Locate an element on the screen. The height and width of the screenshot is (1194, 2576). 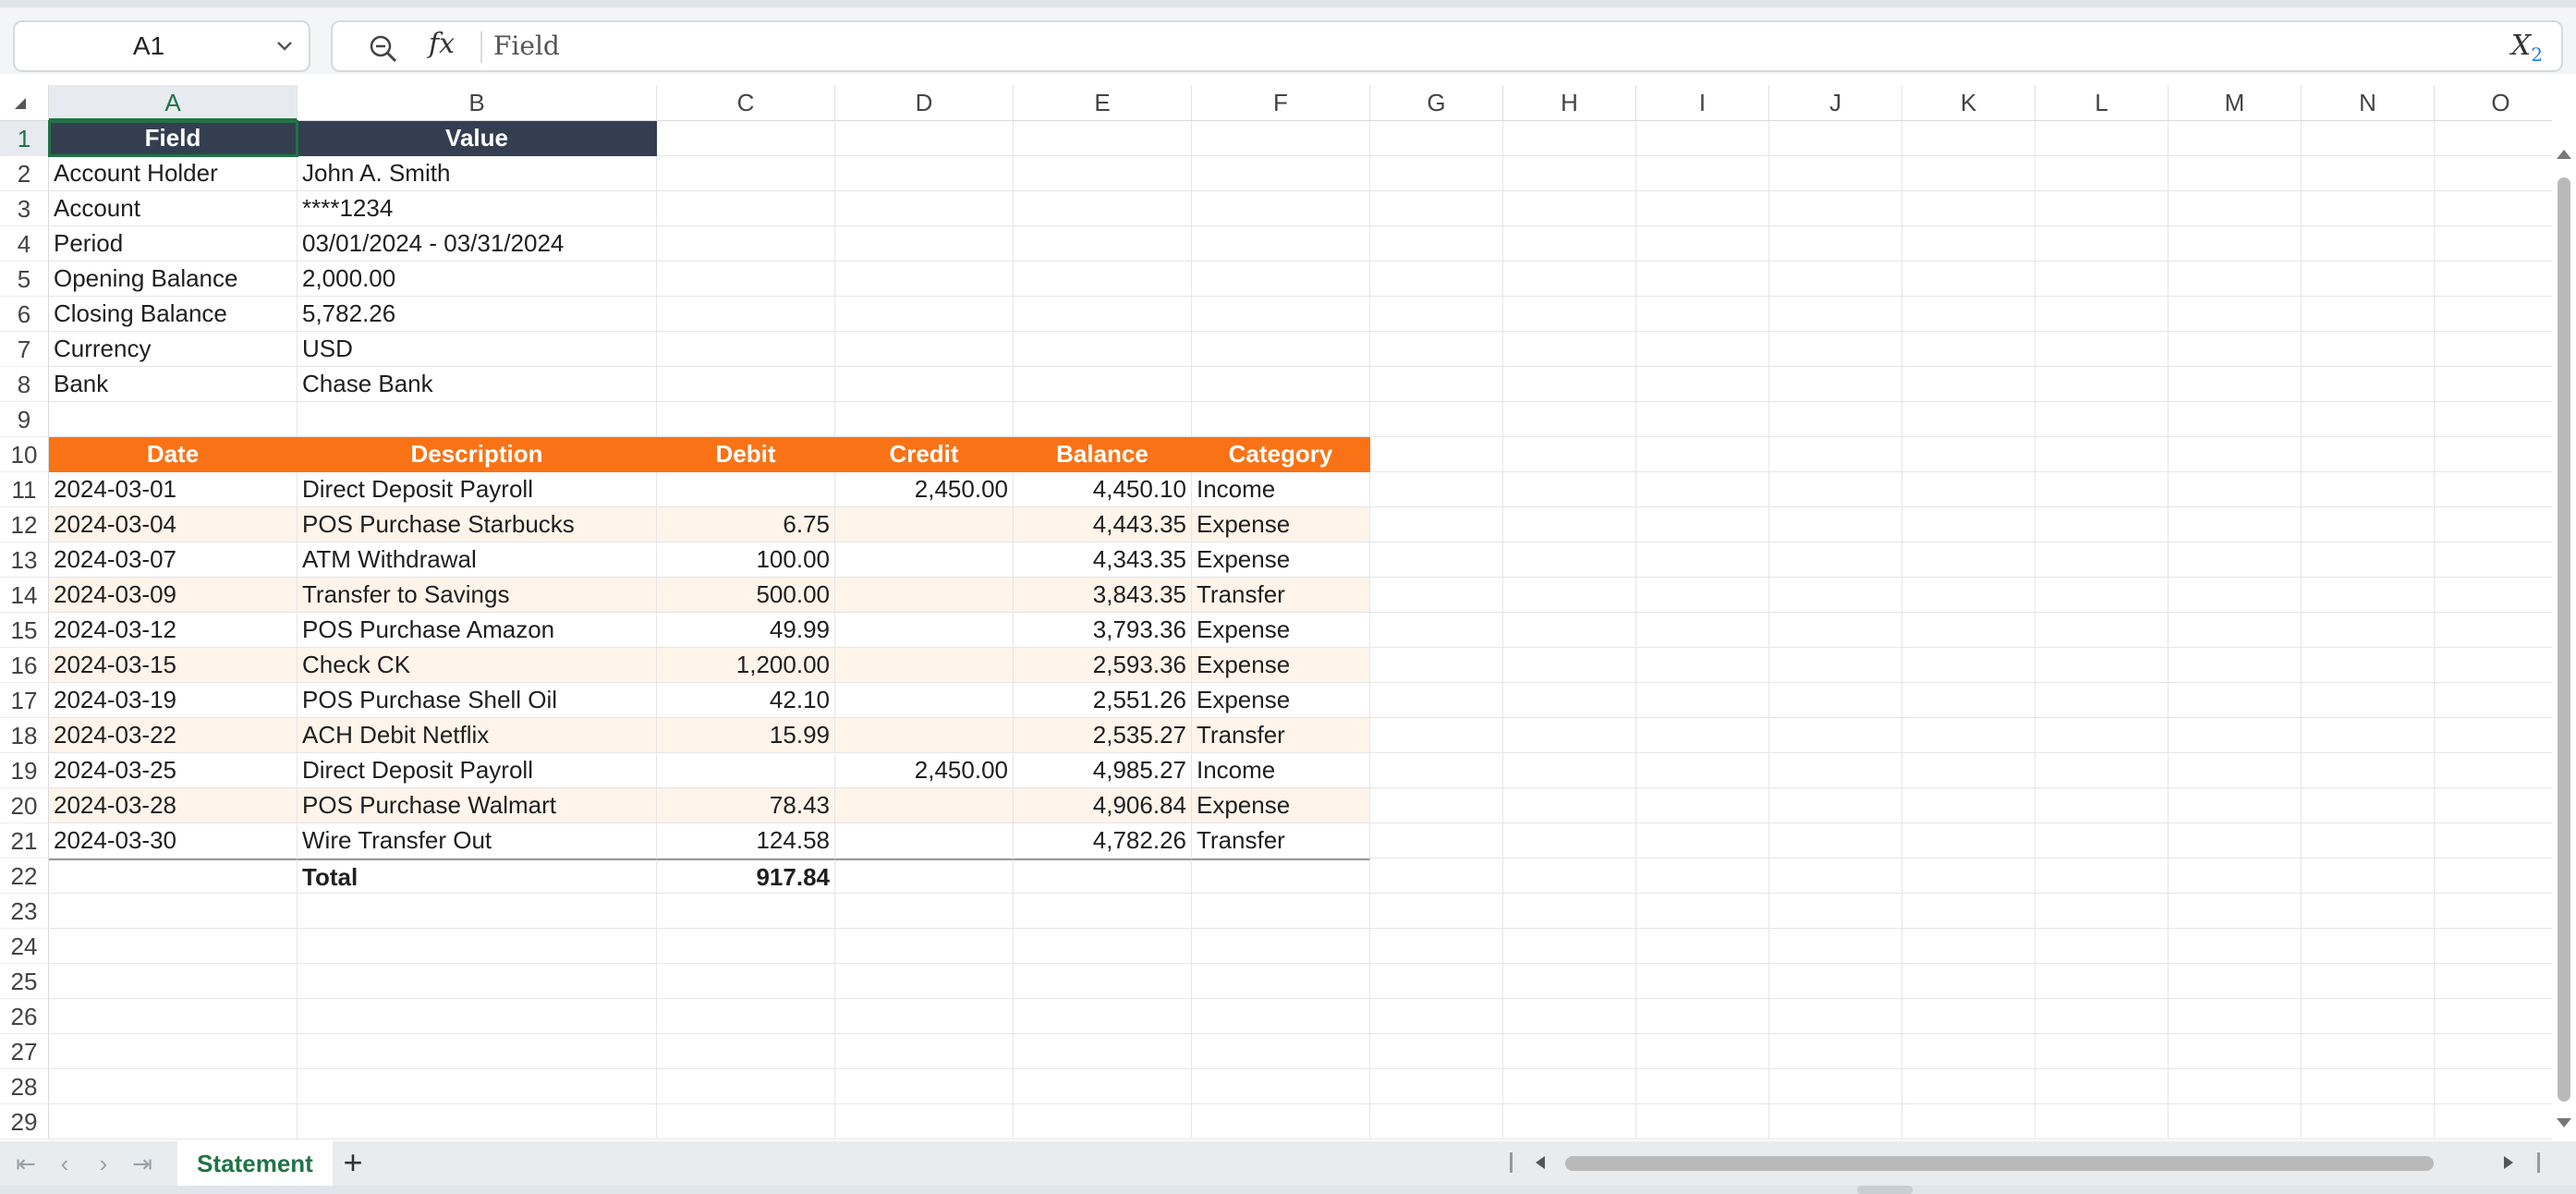
transaction-cell: 4,906.84 is located at coordinates (1103, 805).